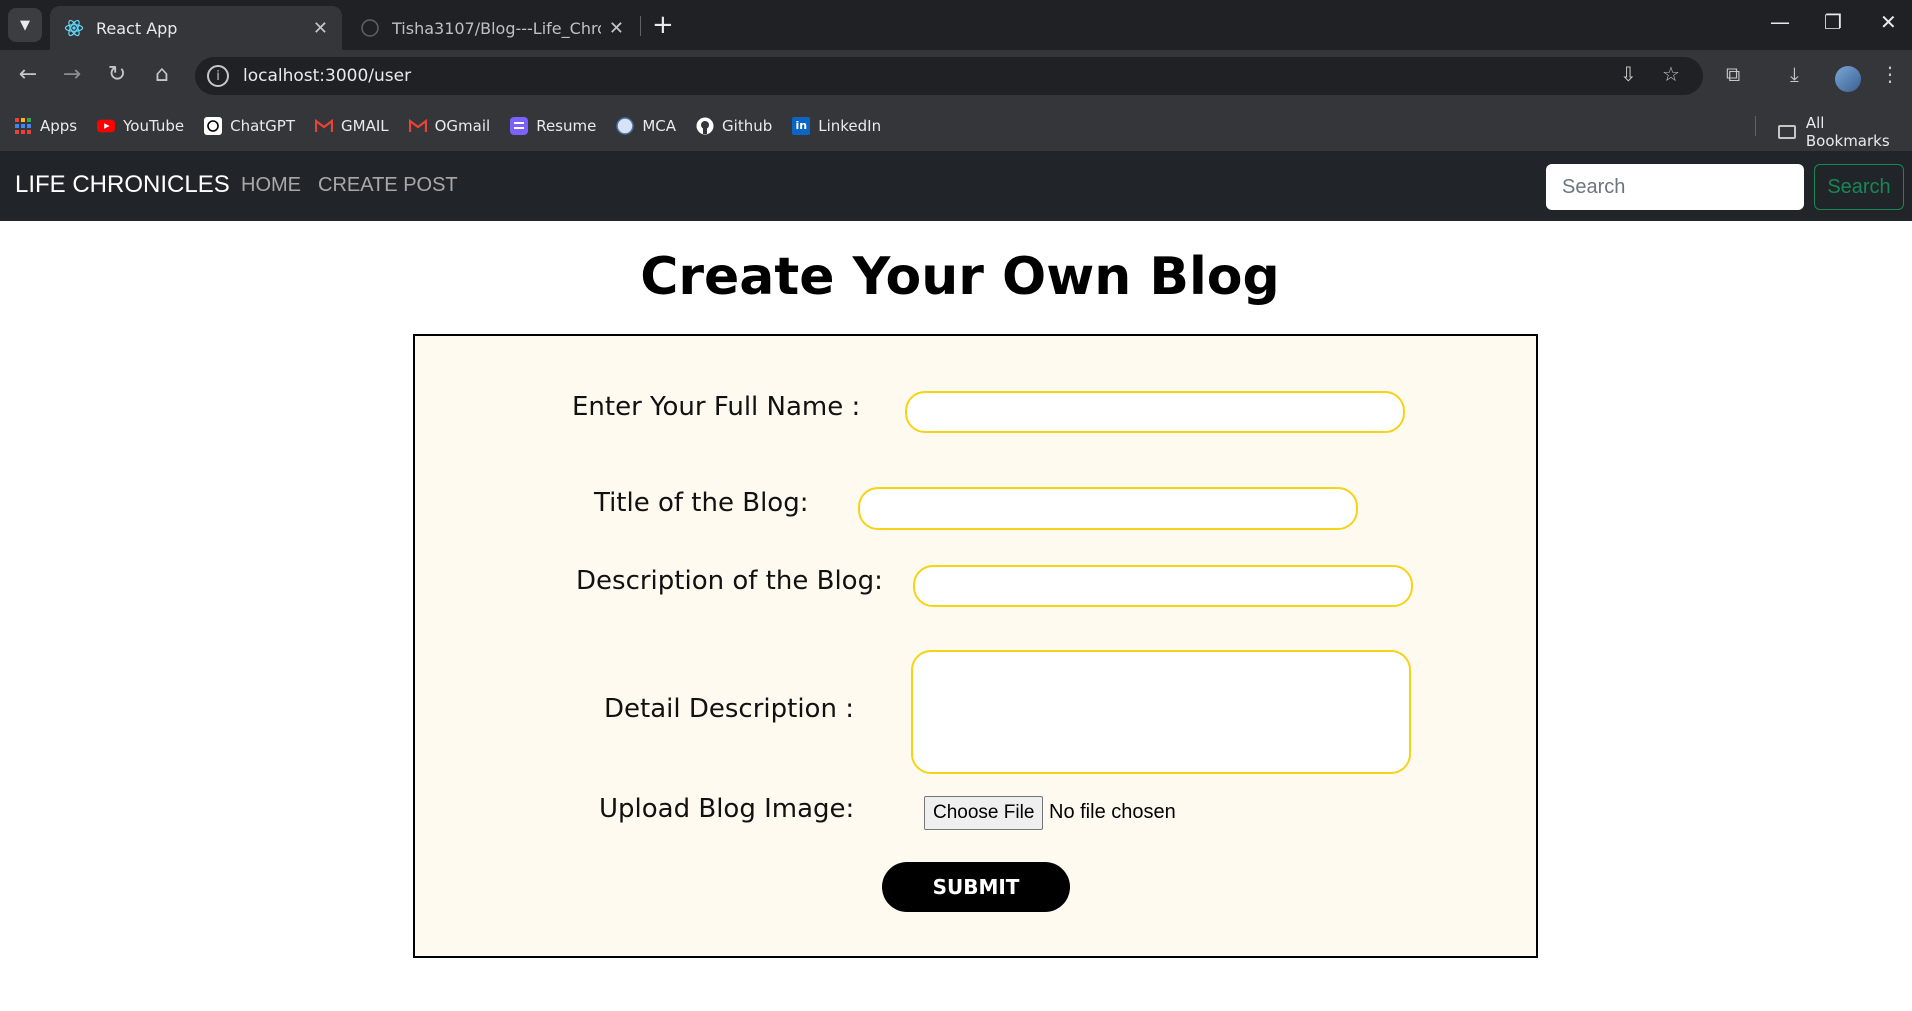 Image resolution: width=1912 pixels, height=1011 pixels. What do you see at coordinates (1833, 22) in the screenshot?
I see `restore-icon: ❐` at bounding box center [1833, 22].